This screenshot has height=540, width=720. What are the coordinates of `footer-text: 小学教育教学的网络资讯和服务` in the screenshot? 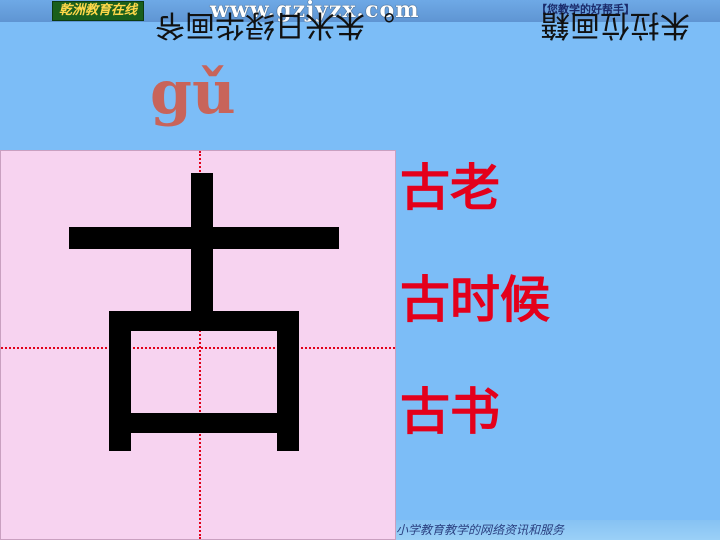 It's located at (480, 530).